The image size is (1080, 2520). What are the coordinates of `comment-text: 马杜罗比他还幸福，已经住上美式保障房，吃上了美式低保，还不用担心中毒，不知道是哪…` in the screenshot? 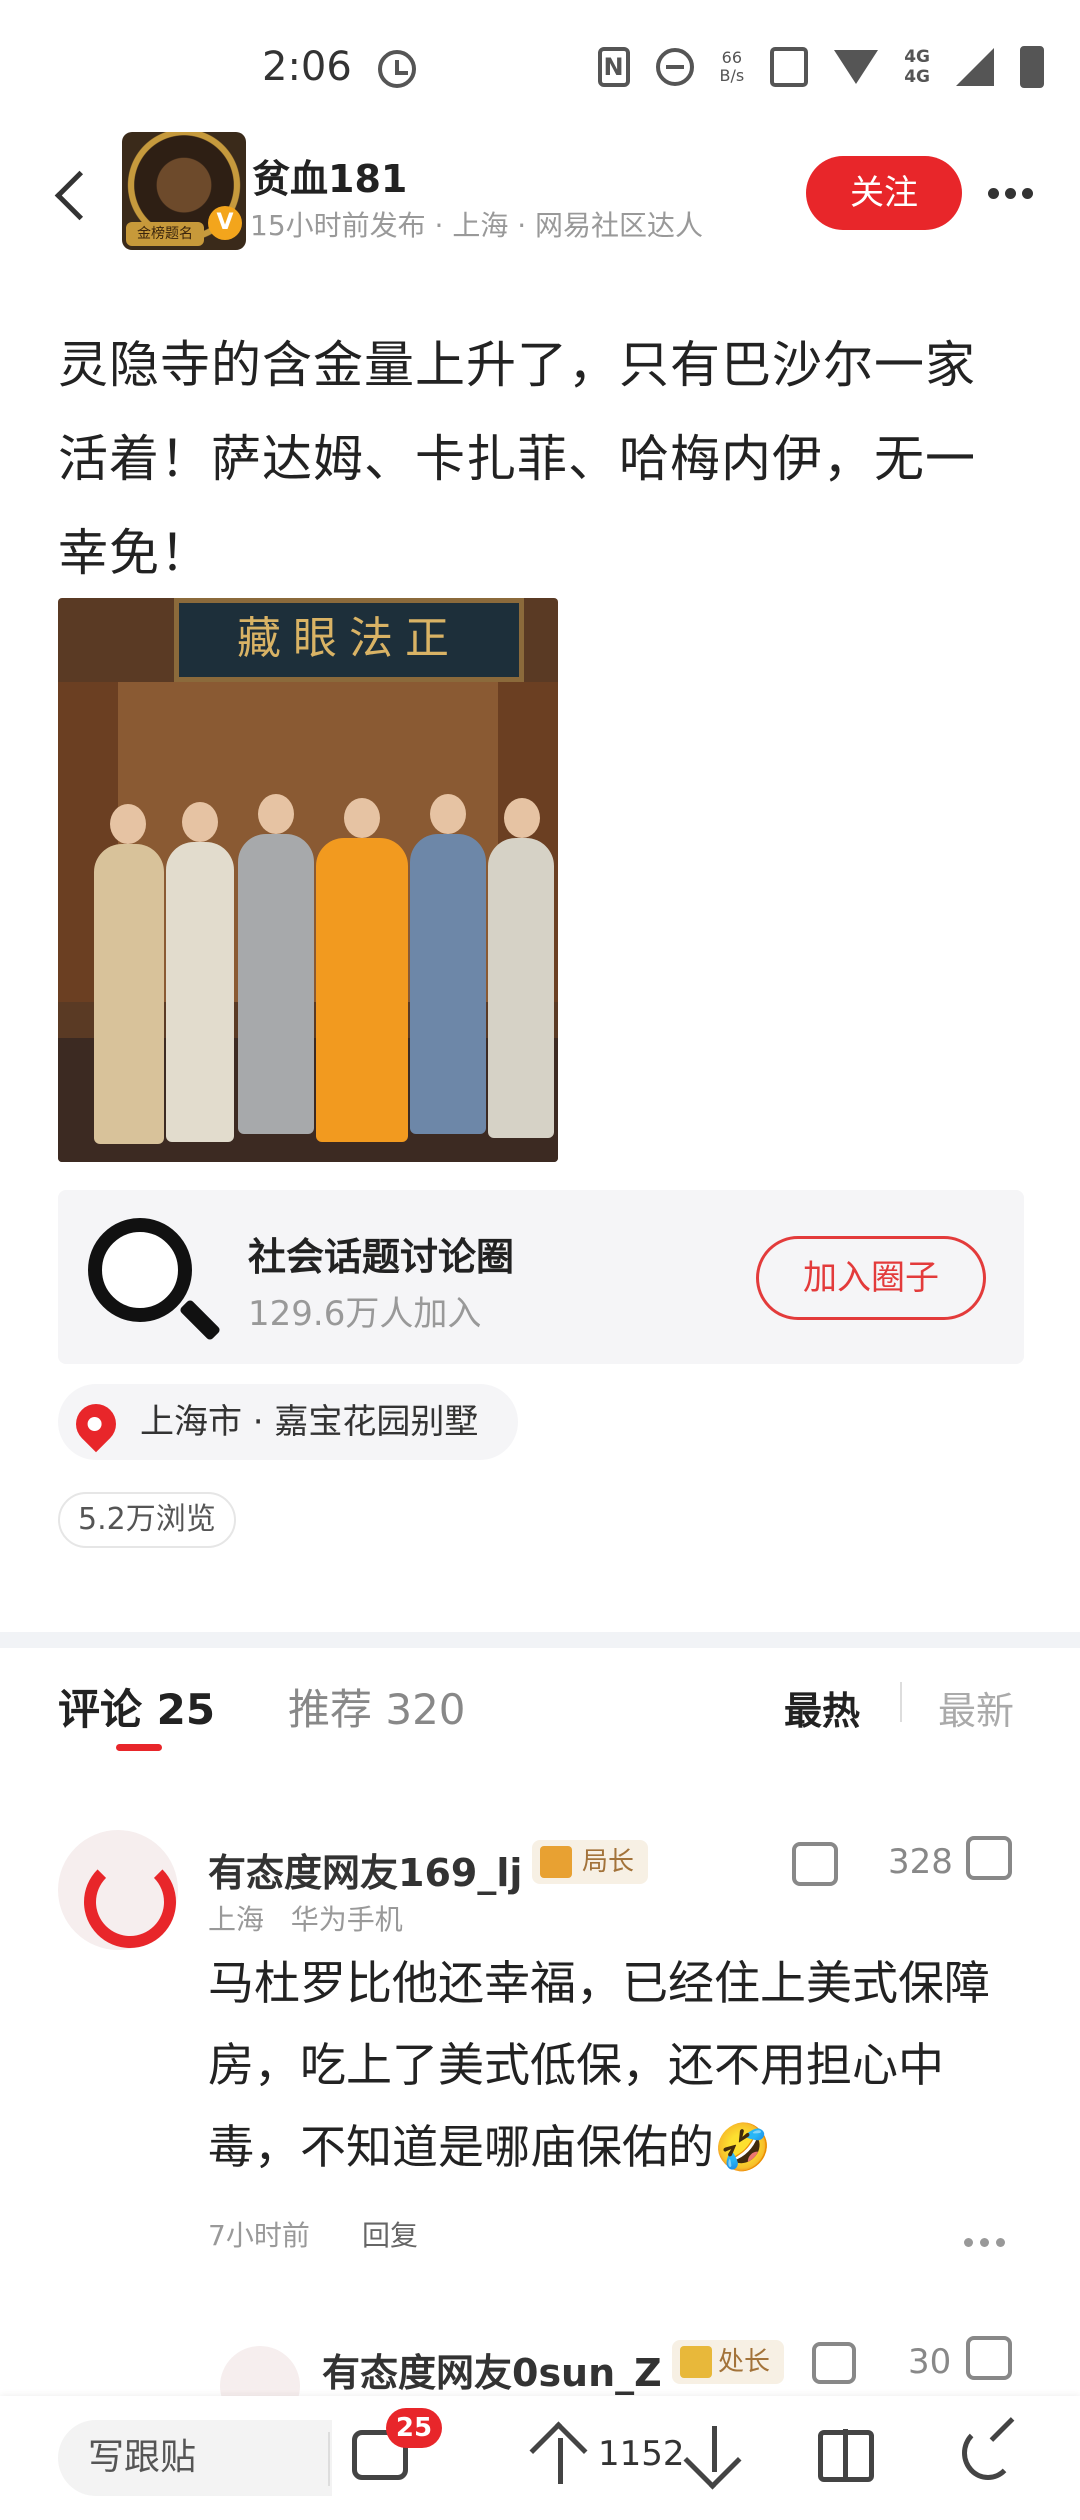 It's located at (599, 2065).